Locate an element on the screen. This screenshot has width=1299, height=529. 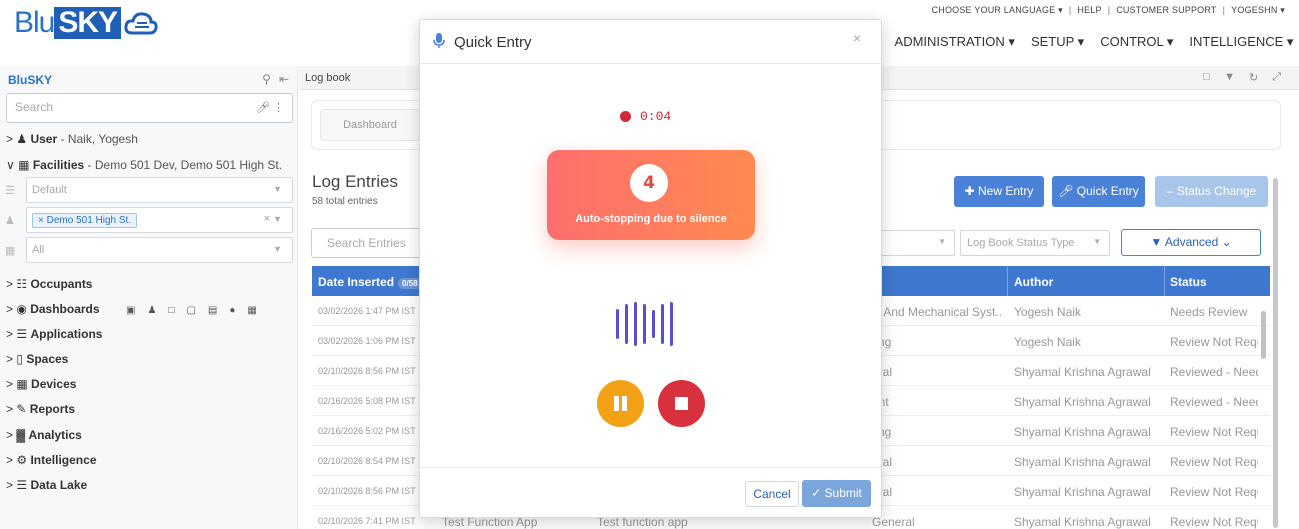
sidebar-title: BluSKY is located at coordinates (30, 80).